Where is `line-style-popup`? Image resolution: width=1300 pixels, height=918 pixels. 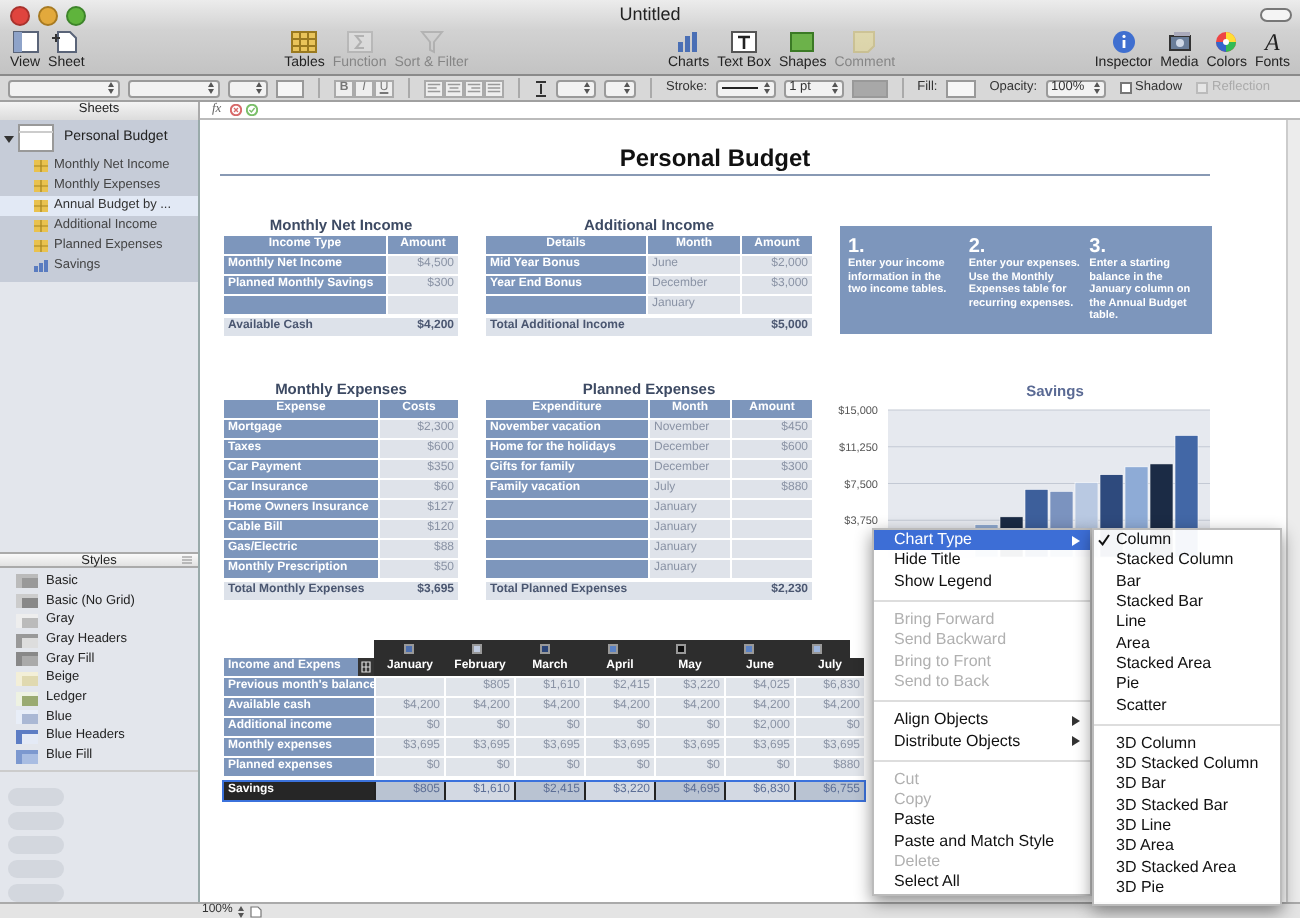
line-style-popup is located at coordinates (745, 88).